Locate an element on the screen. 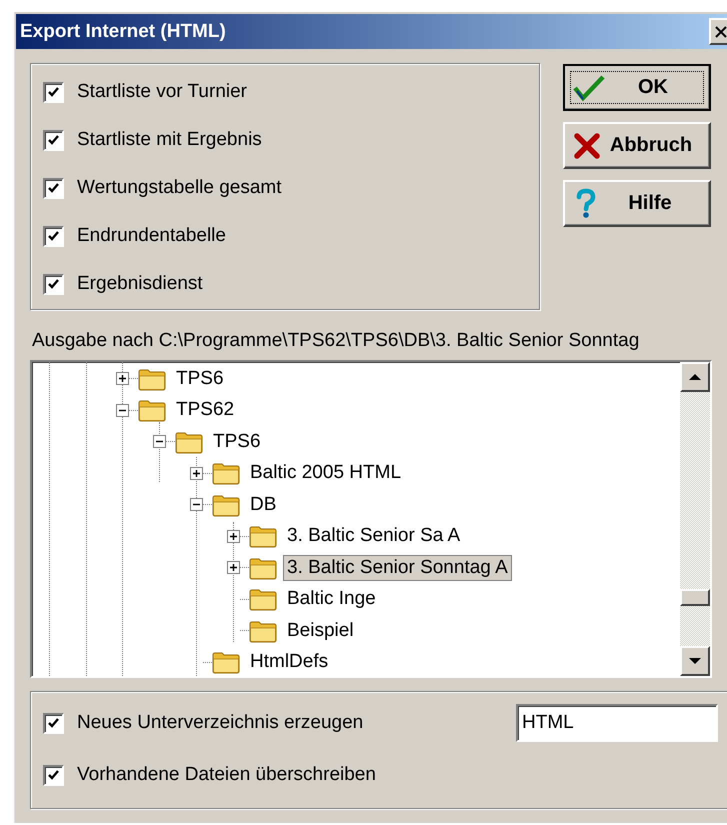  help-button: Hilfe is located at coordinates (637, 203).